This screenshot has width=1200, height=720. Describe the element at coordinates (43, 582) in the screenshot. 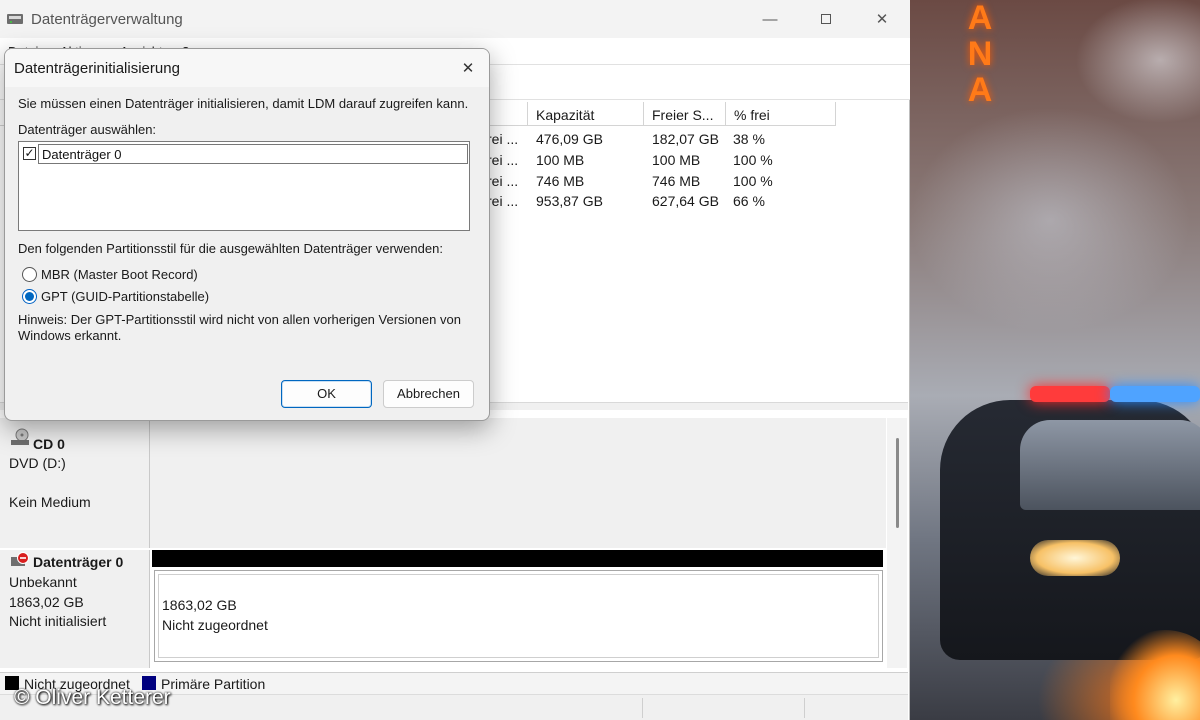

I see `disk0-type: Unbekannt` at that location.